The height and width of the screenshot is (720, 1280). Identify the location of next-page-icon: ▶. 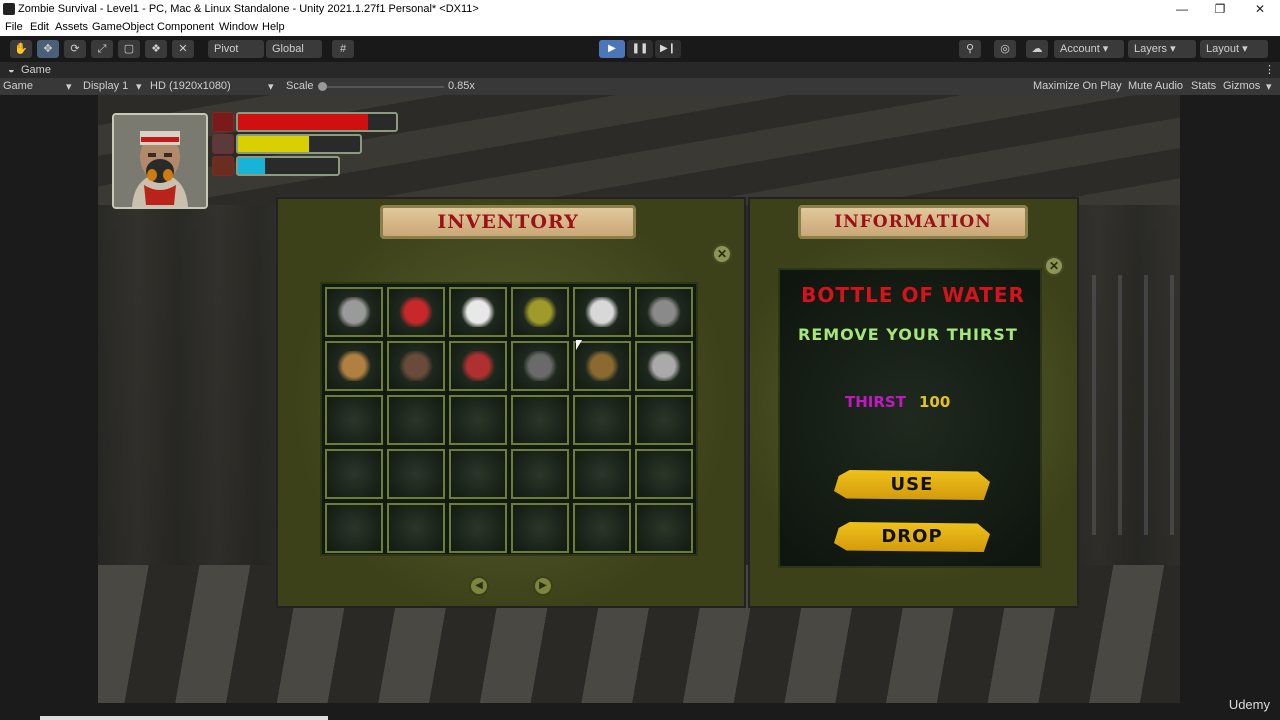
(543, 586).